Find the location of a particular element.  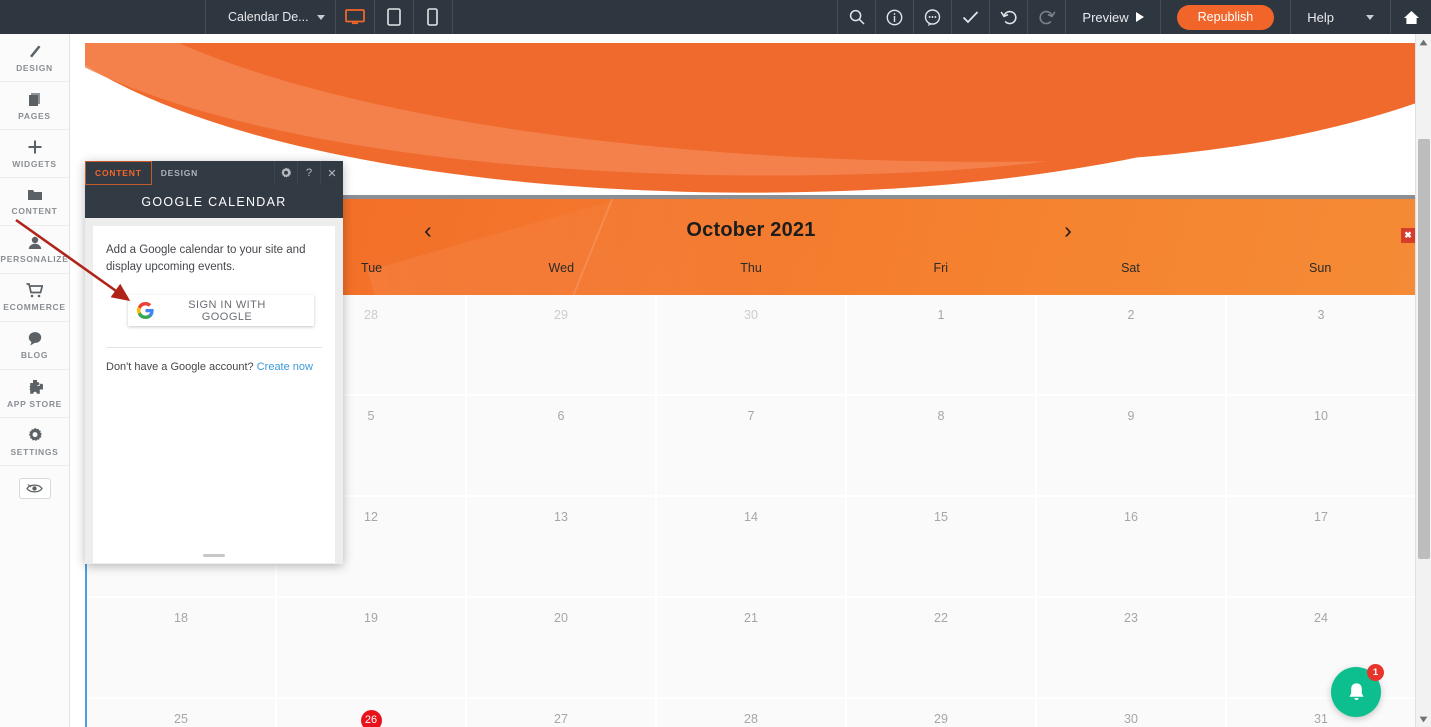

sidebar-item-design: DESIGN is located at coordinates (34, 58).